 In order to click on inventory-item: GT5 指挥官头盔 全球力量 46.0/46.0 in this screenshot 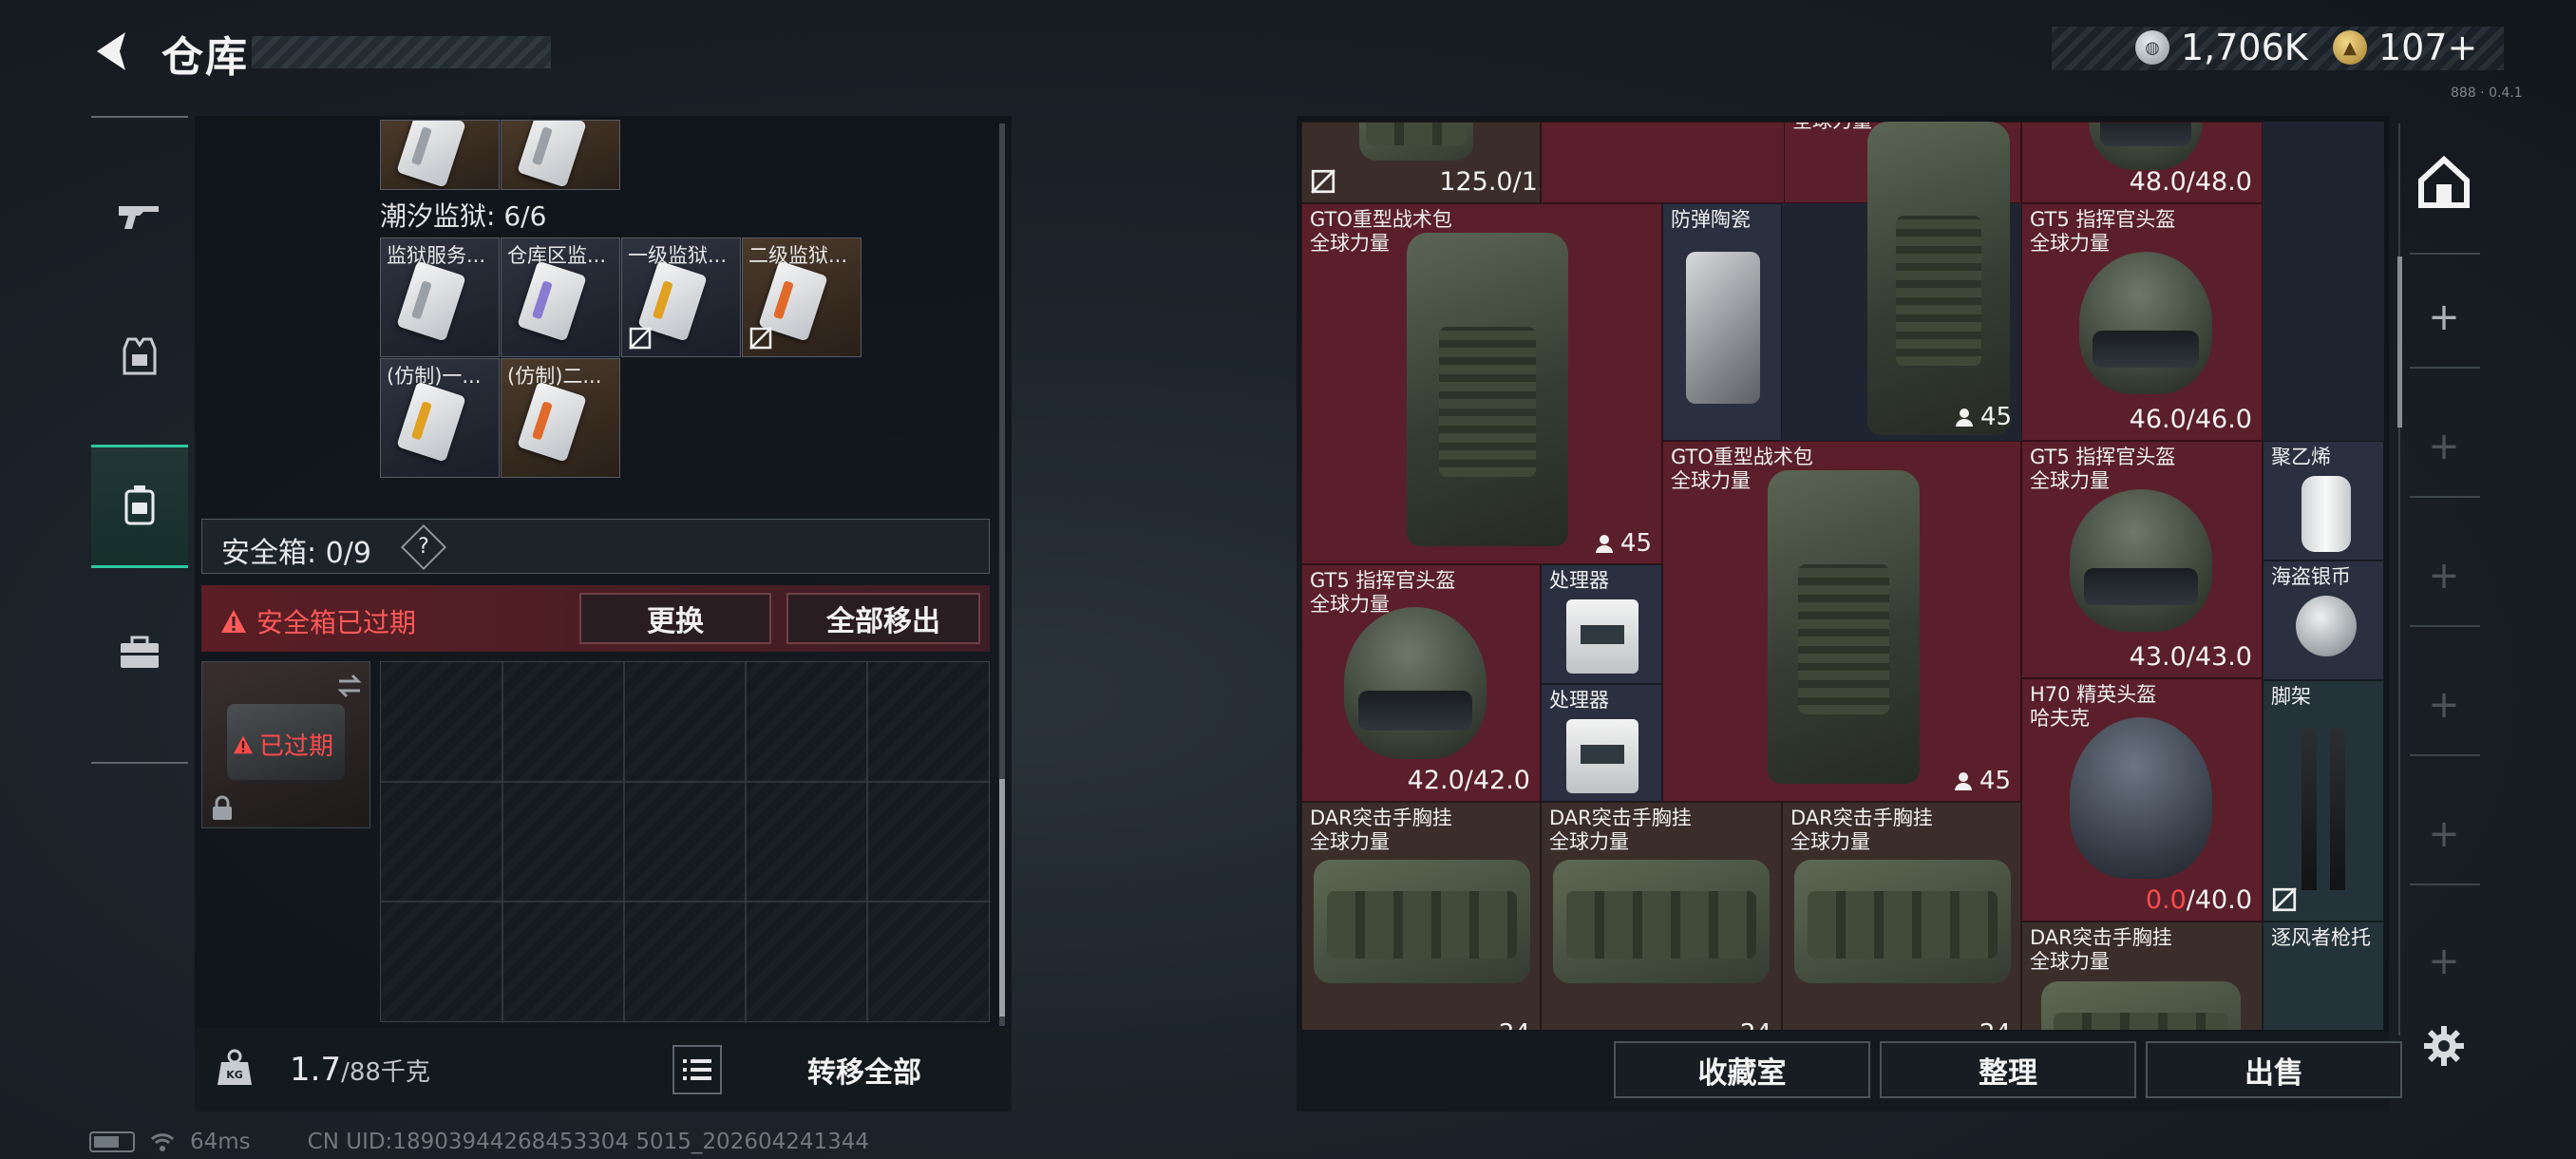, I will do `click(2142, 322)`.